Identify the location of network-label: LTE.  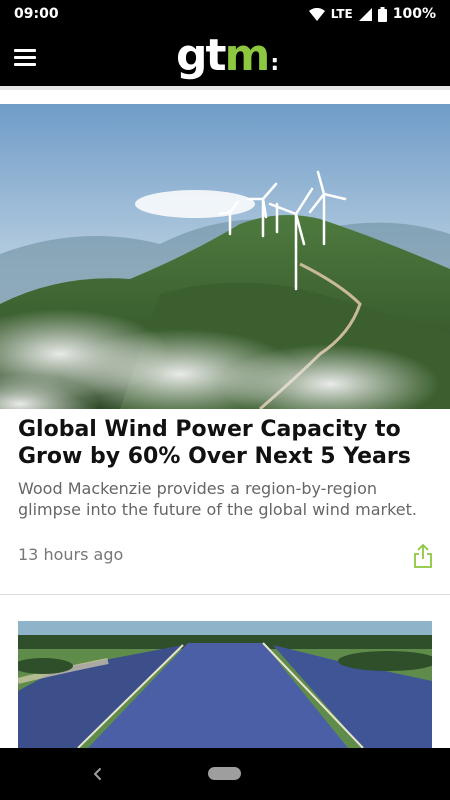
(341, 14).